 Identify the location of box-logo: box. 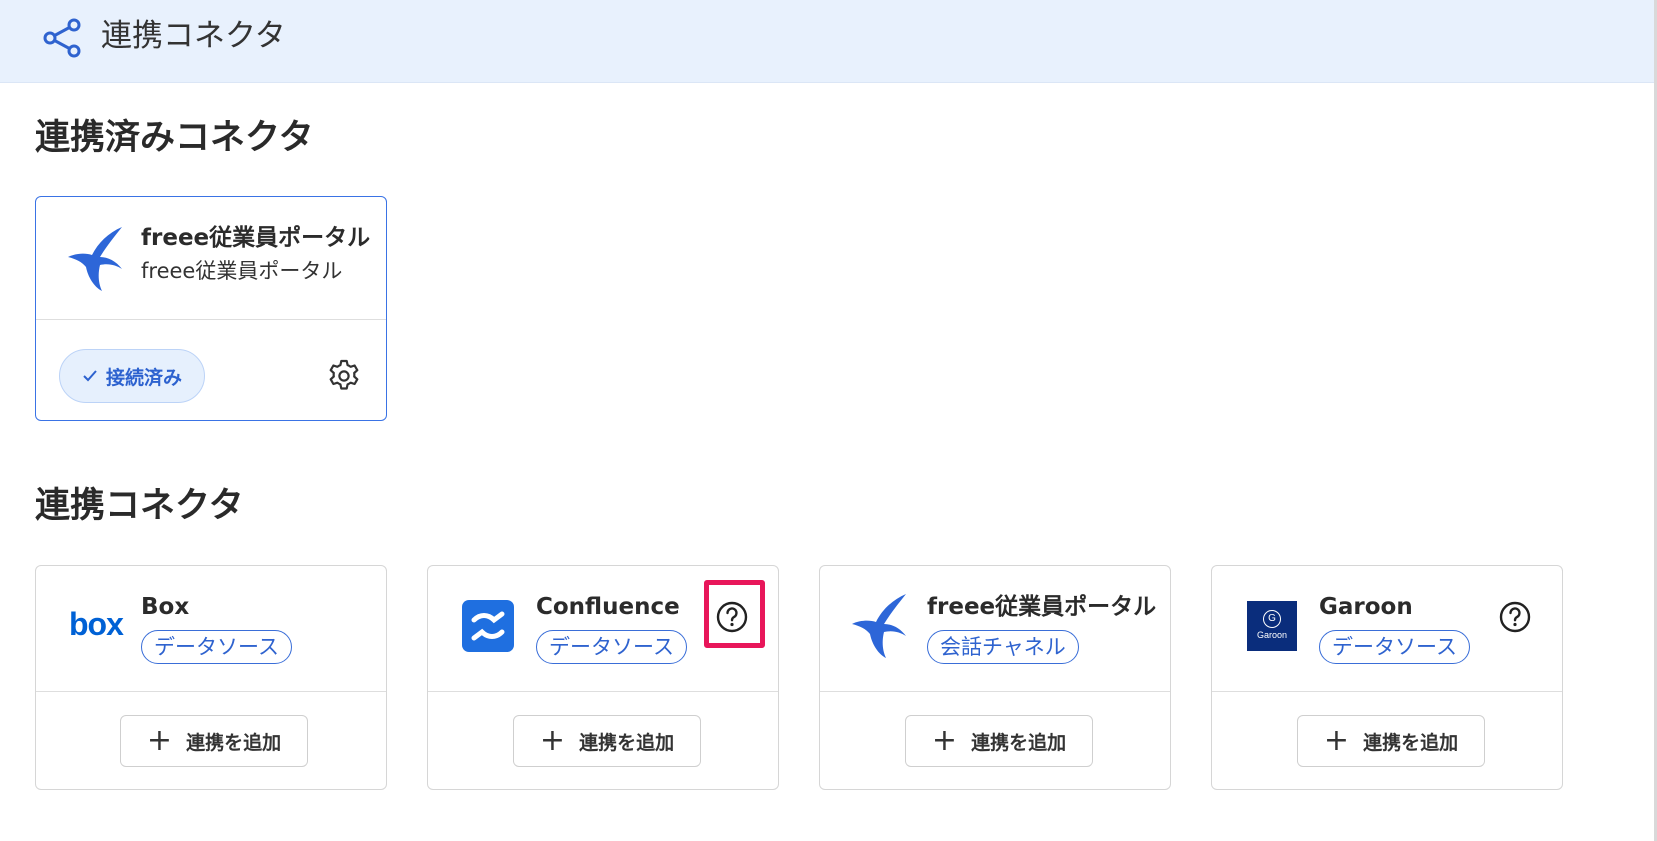
(96, 624).